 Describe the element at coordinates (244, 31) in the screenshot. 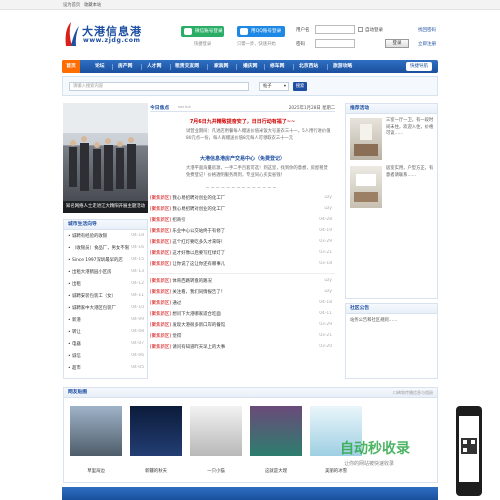

I see `qq-icon` at that location.